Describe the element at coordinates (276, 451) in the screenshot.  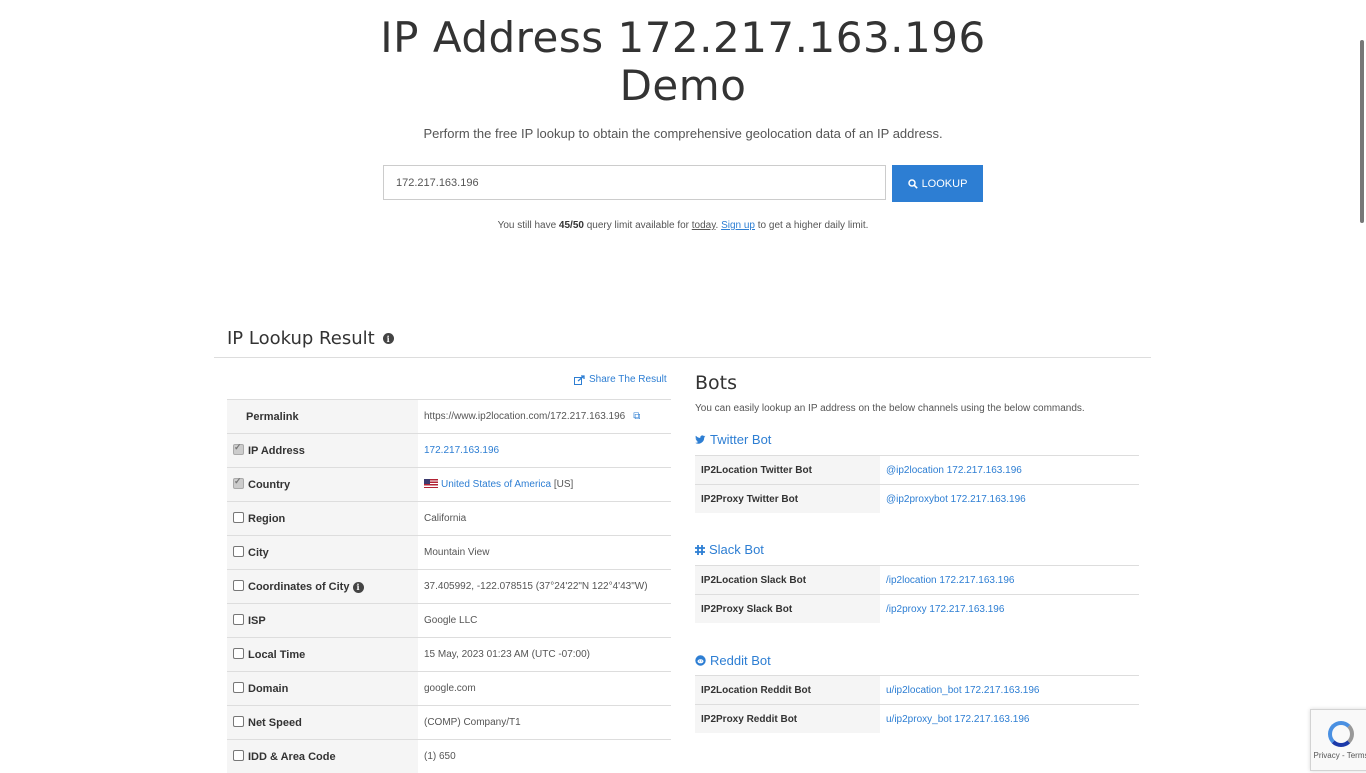
I see `row-label: IP Address` at that location.